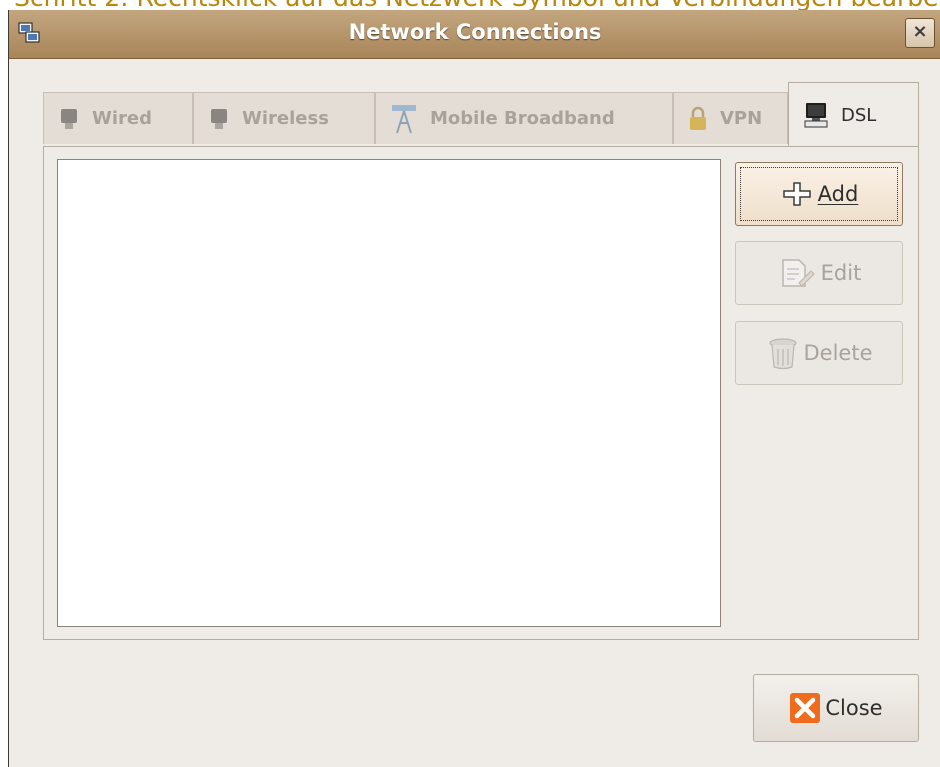 The height and width of the screenshot is (767, 940). What do you see at coordinates (838, 353) in the screenshot?
I see `delete-label: Delete` at bounding box center [838, 353].